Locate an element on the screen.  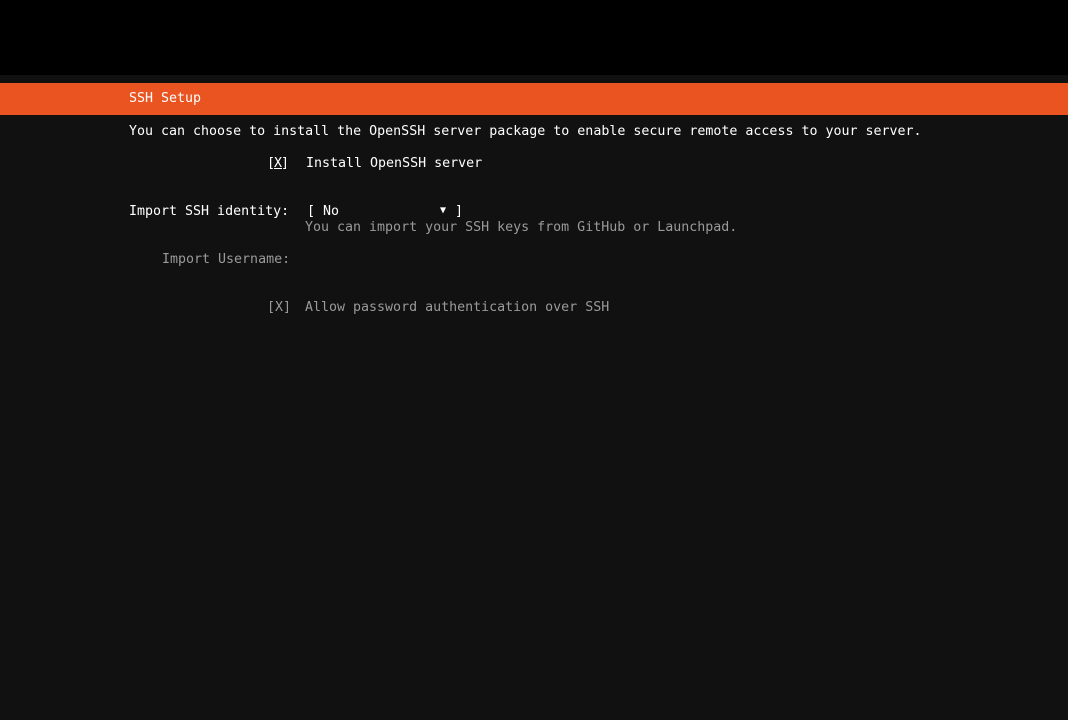
password-auth-label: Allow password authentication over SSH is located at coordinates (457, 307).